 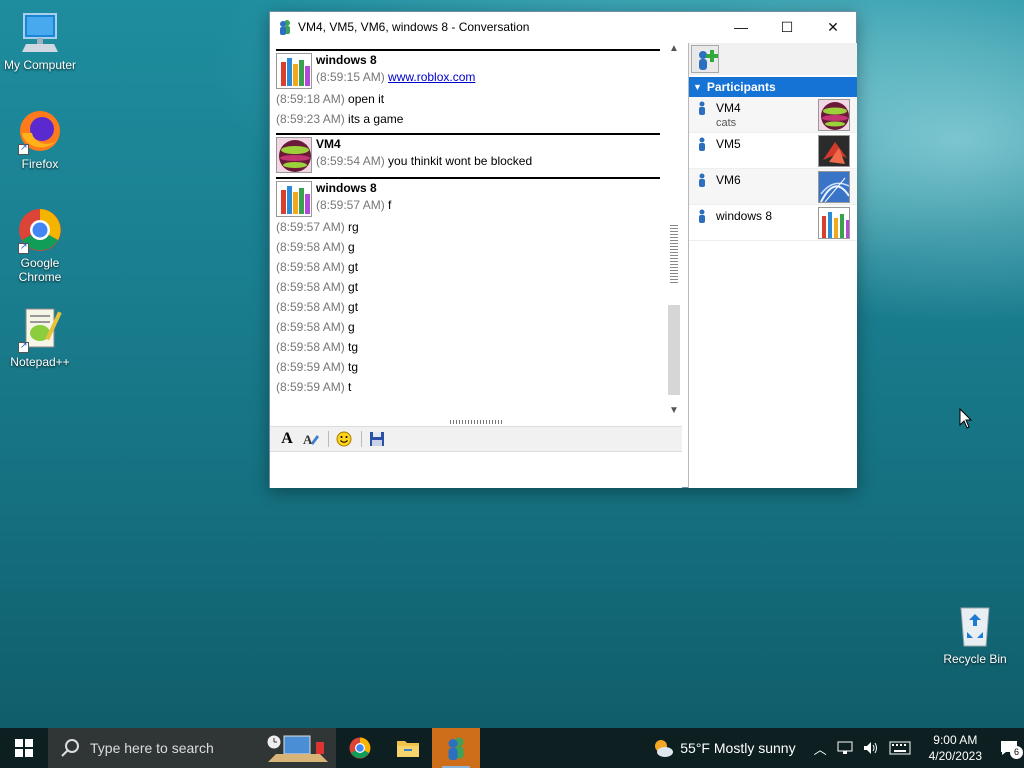 I want to click on minimize-button: —, so click(x=741, y=27).